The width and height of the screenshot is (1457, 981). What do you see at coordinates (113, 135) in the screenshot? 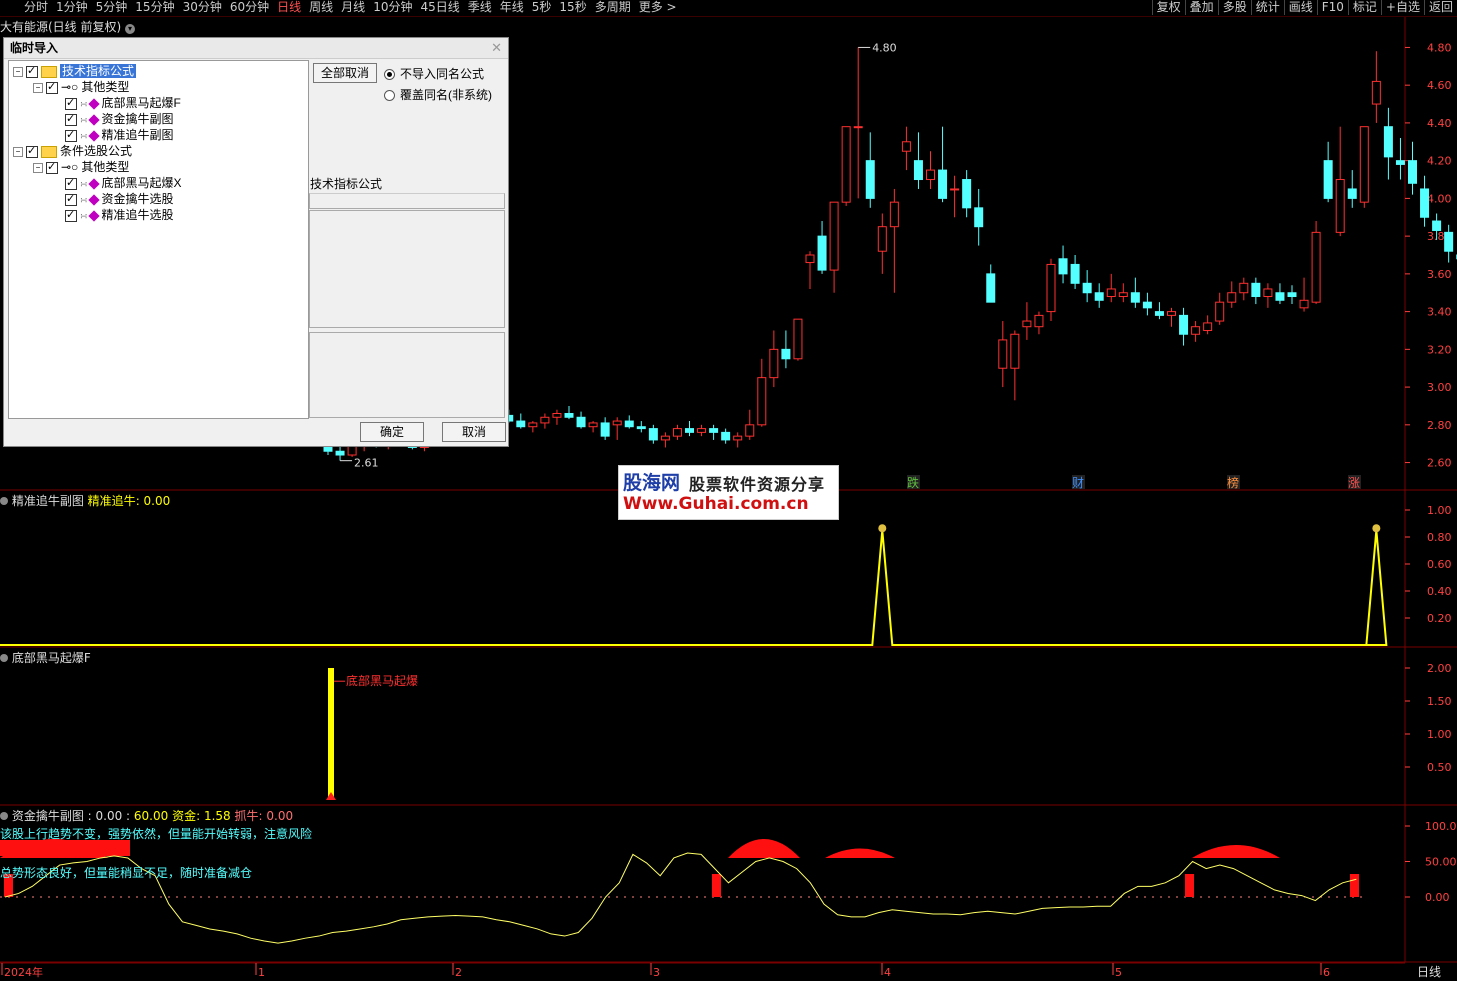
I see `tree-node-4: ∺ 精准追牛副图` at bounding box center [113, 135].